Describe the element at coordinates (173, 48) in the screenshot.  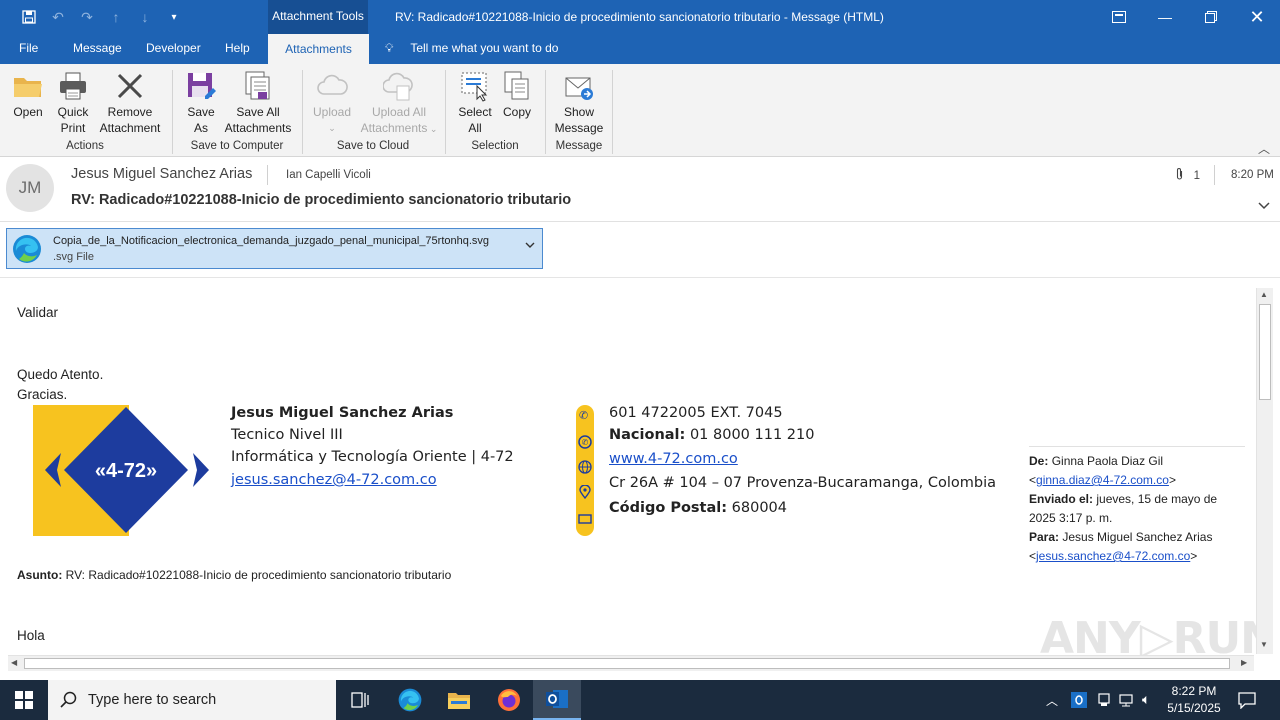
I see `tab-developer: Developer` at that location.